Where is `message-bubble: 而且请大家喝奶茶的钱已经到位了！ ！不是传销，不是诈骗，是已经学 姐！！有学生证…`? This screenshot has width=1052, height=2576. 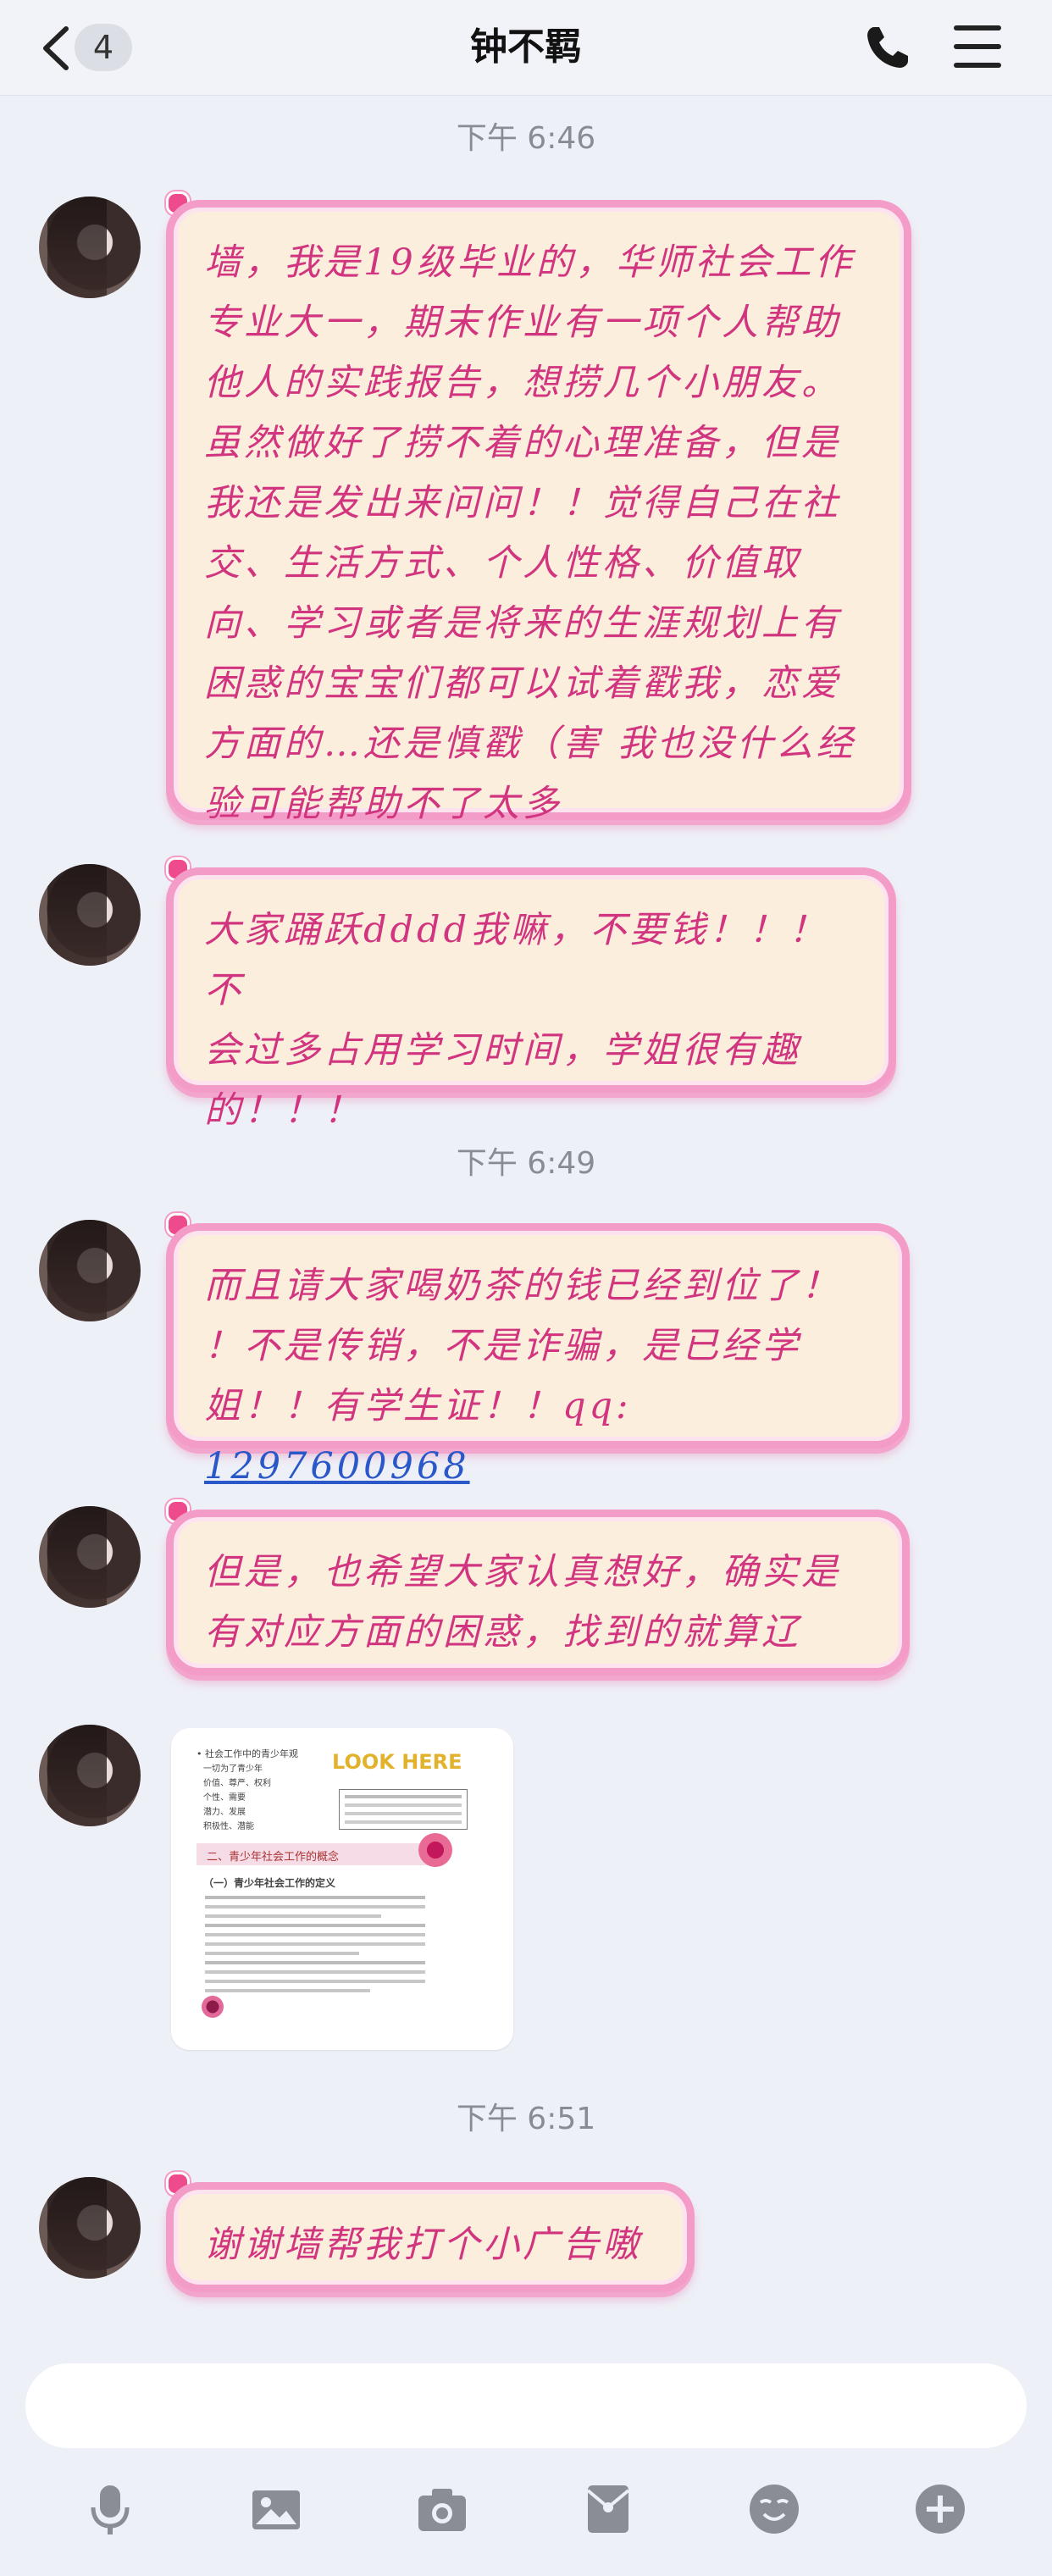 message-bubble: 而且请大家喝奶茶的钱已经到位了！ ！不是传销，不是诈骗，是已经学 姐！！有学生证… is located at coordinates (538, 1355).